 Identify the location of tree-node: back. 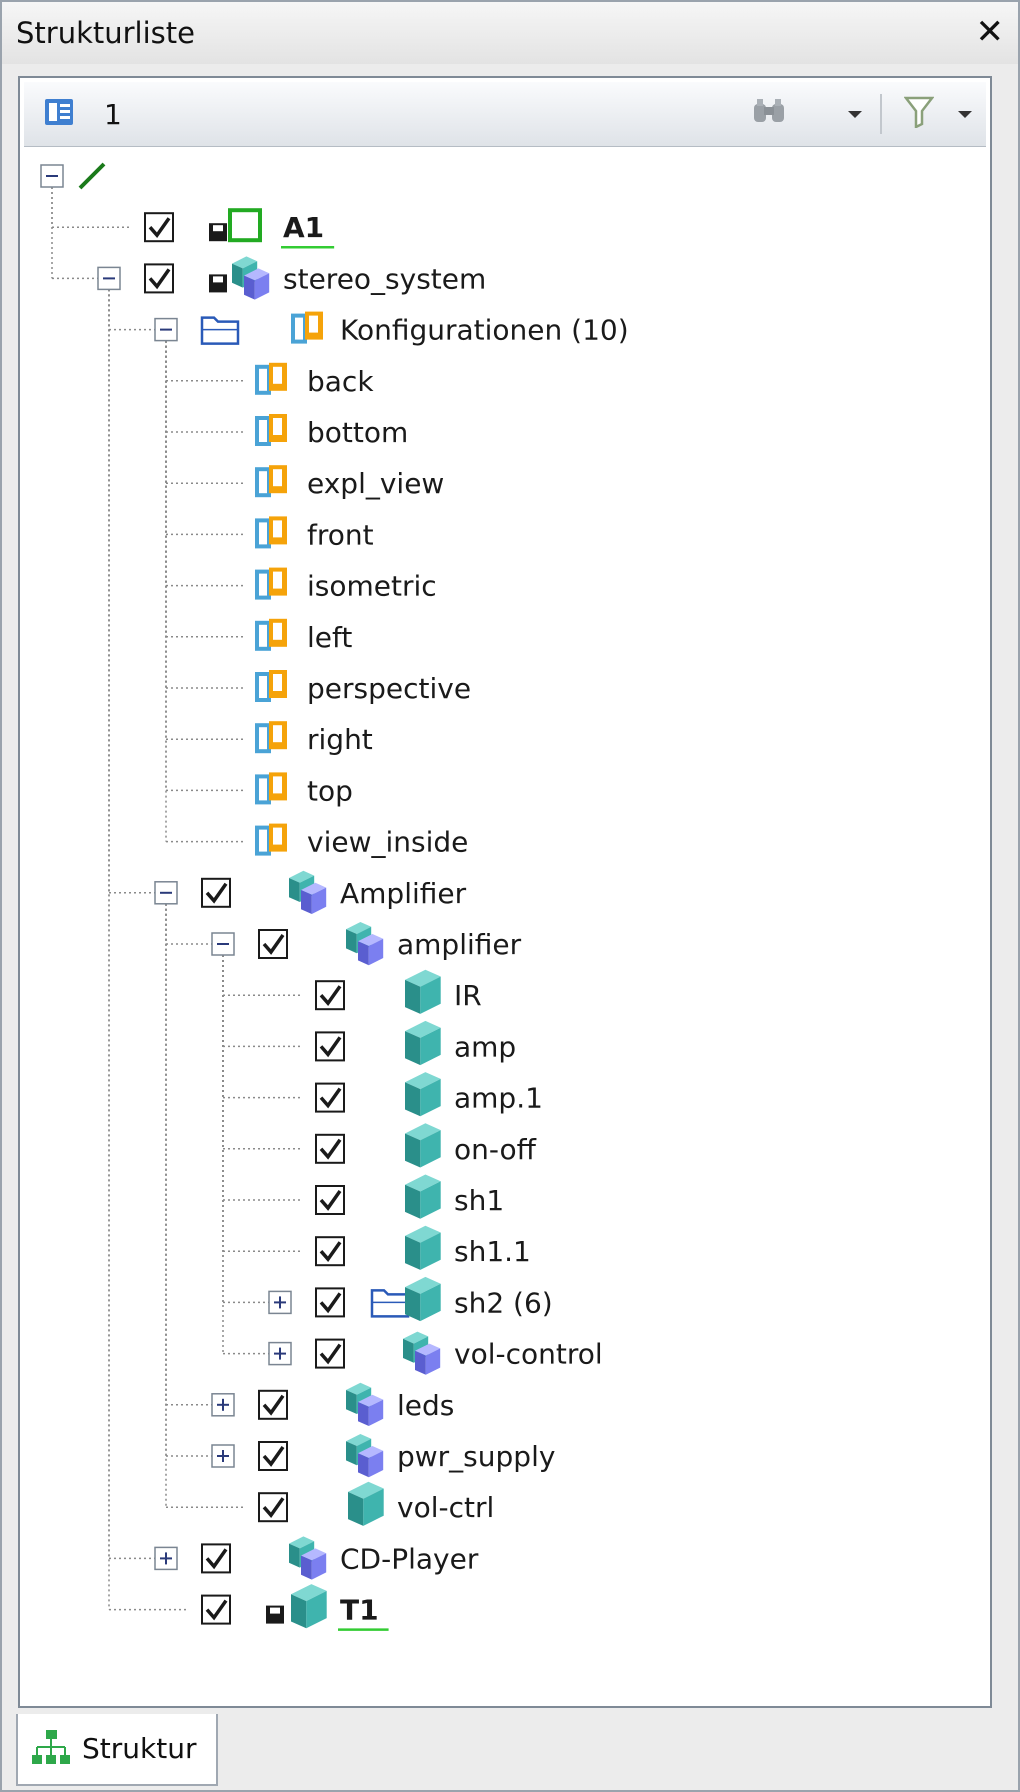
(314, 380).